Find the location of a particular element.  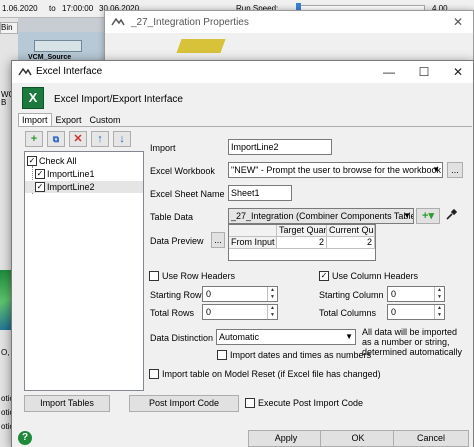

list-item: ✓ ImportLine1 is located at coordinates (65, 174).